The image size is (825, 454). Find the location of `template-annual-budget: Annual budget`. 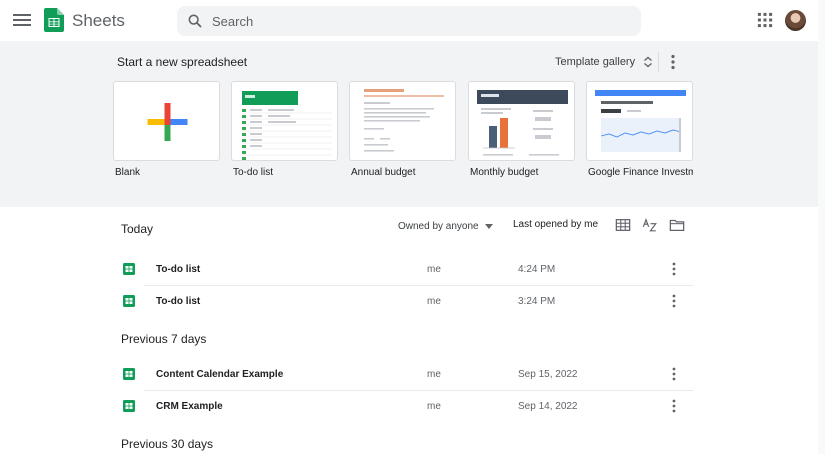

template-annual-budget: Annual budget is located at coordinates (402, 129).